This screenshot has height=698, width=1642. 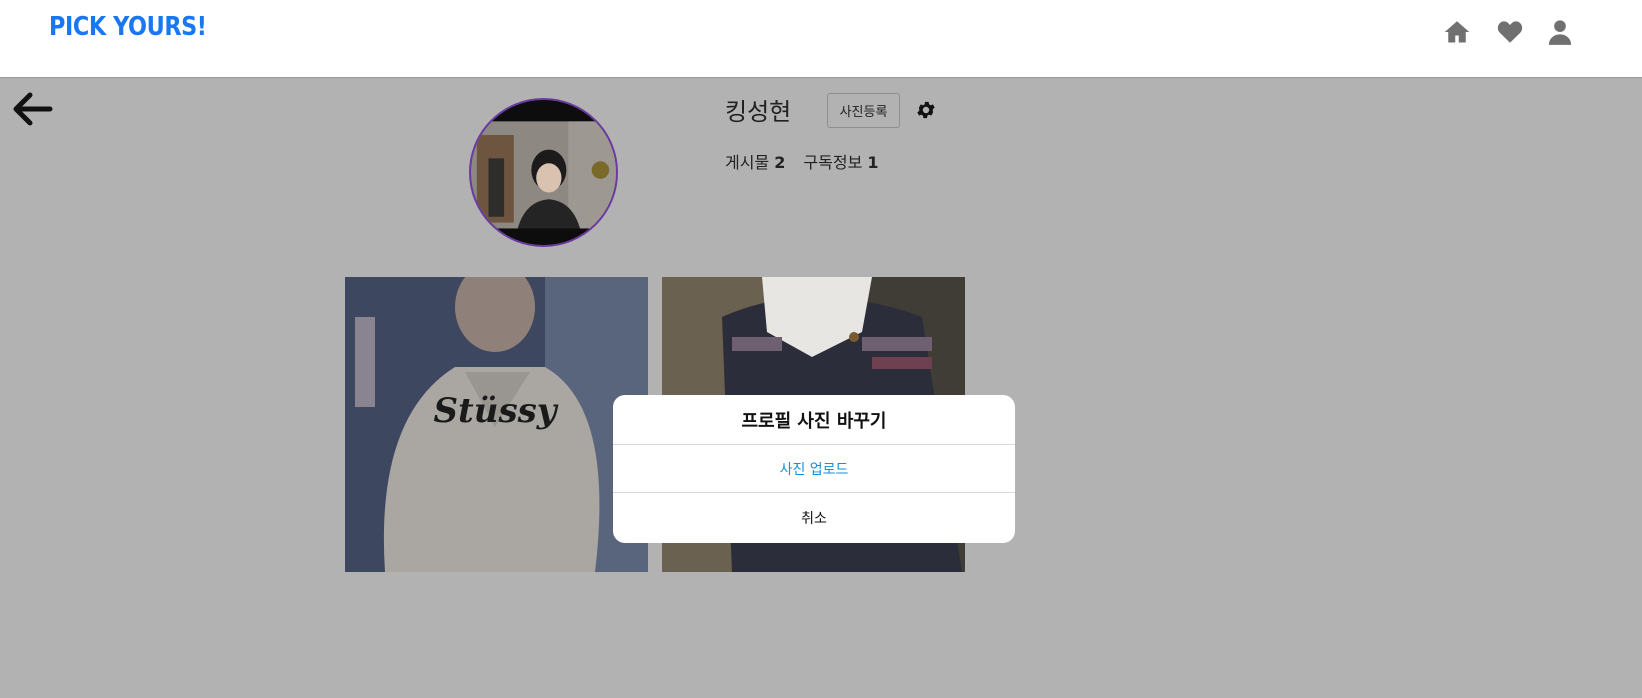 What do you see at coordinates (543, 172) in the screenshot?
I see `profile-avatar` at bounding box center [543, 172].